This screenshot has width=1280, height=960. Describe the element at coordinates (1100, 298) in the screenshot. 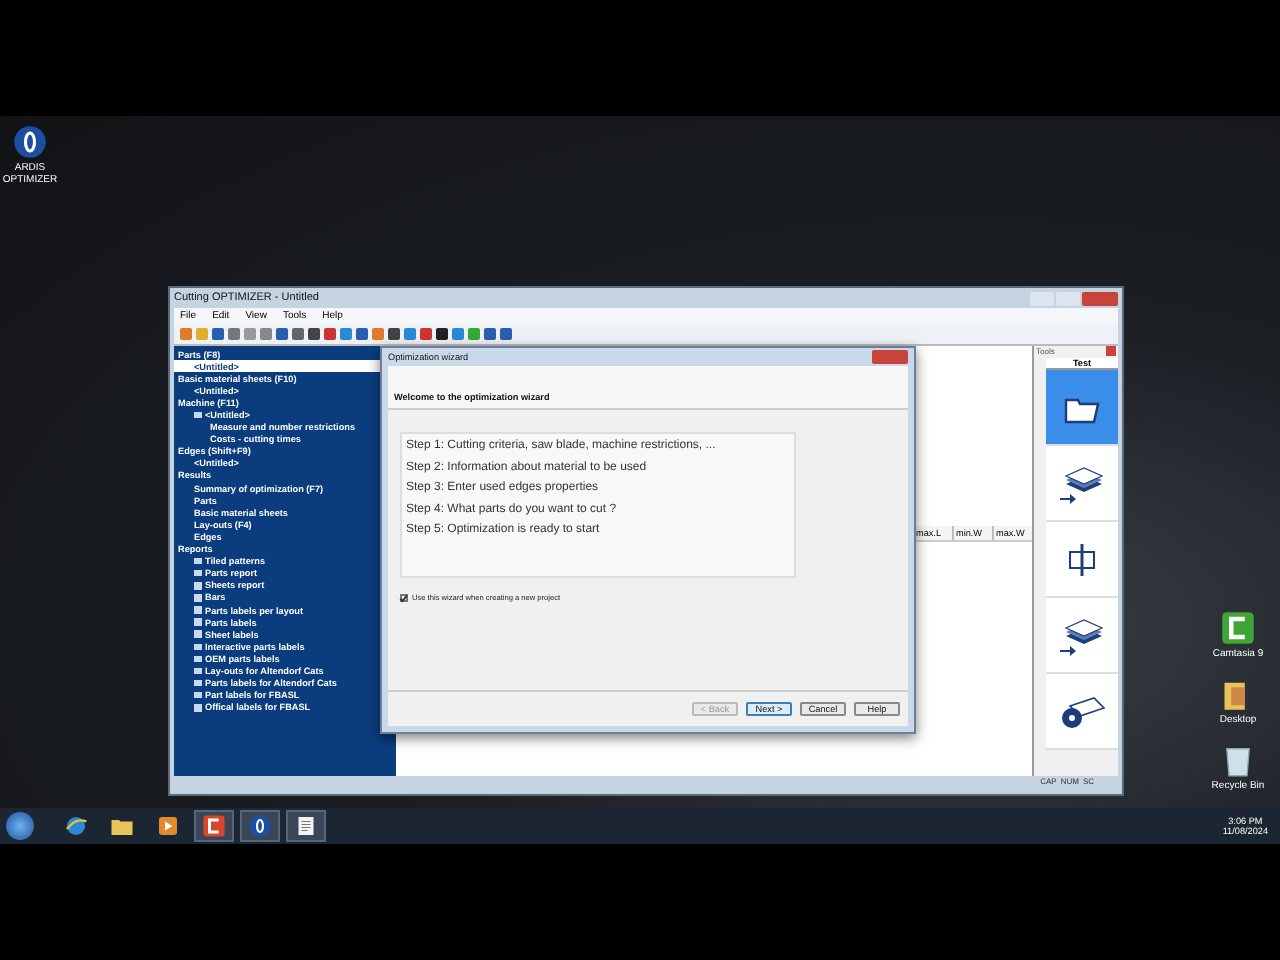

I see `close-button` at that location.